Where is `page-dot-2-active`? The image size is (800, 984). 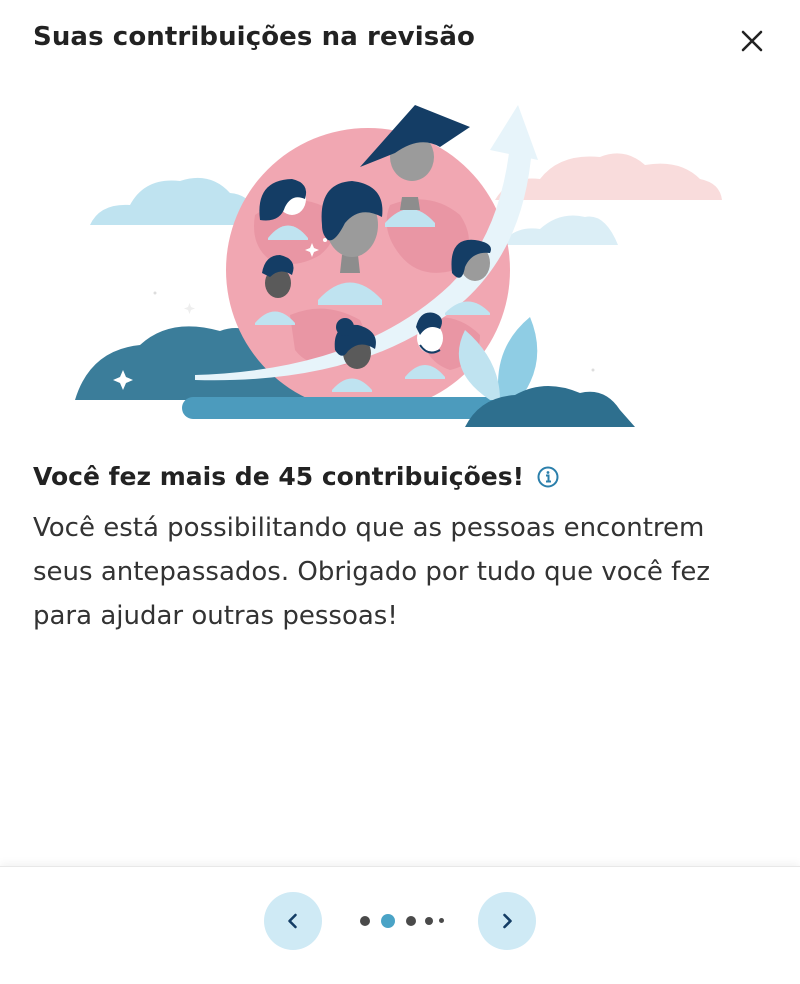 page-dot-2-active is located at coordinates (388, 921).